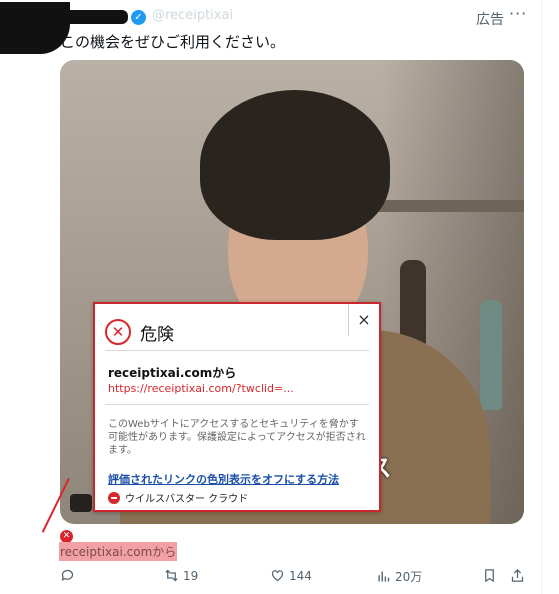  What do you see at coordinates (192, 15) in the screenshot?
I see `user-handle: @receiptixai` at bounding box center [192, 15].